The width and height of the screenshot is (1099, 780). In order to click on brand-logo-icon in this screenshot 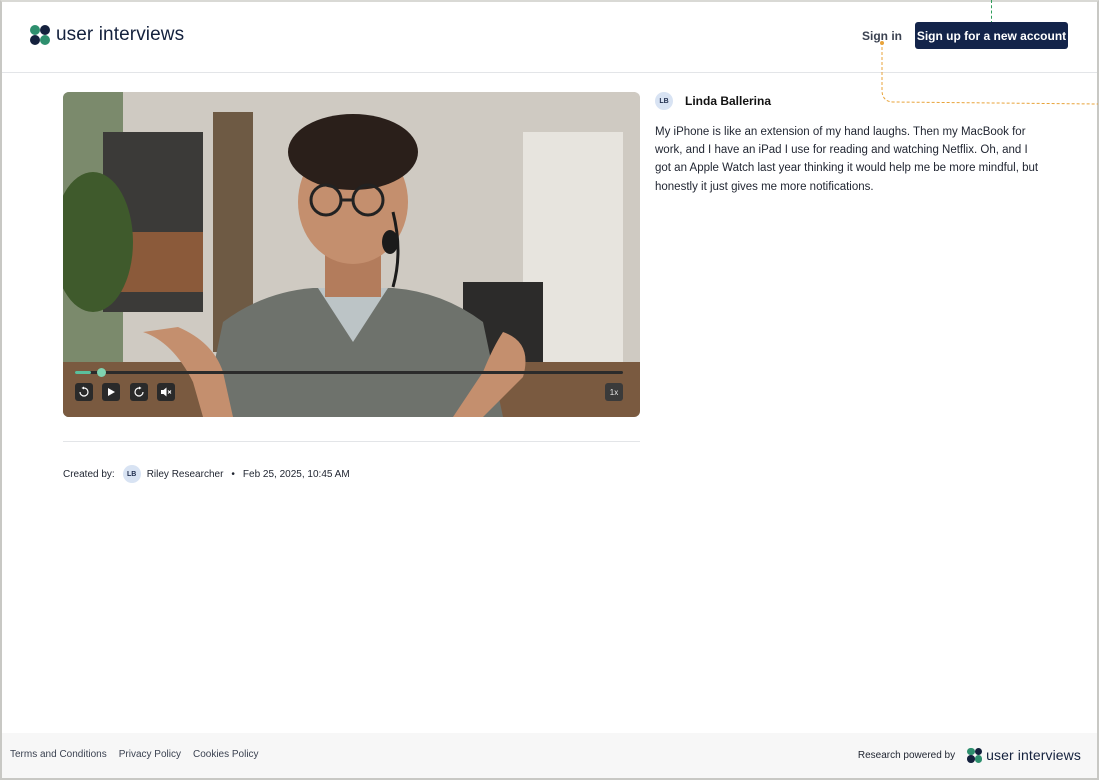, I will do `click(40, 35)`.